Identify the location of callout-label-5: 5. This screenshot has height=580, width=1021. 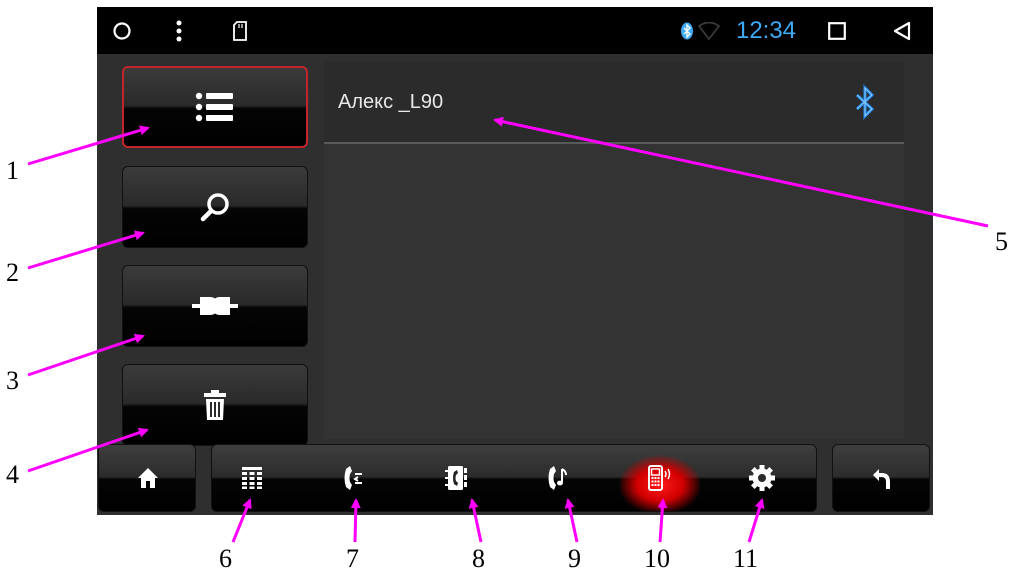
(1001, 241).